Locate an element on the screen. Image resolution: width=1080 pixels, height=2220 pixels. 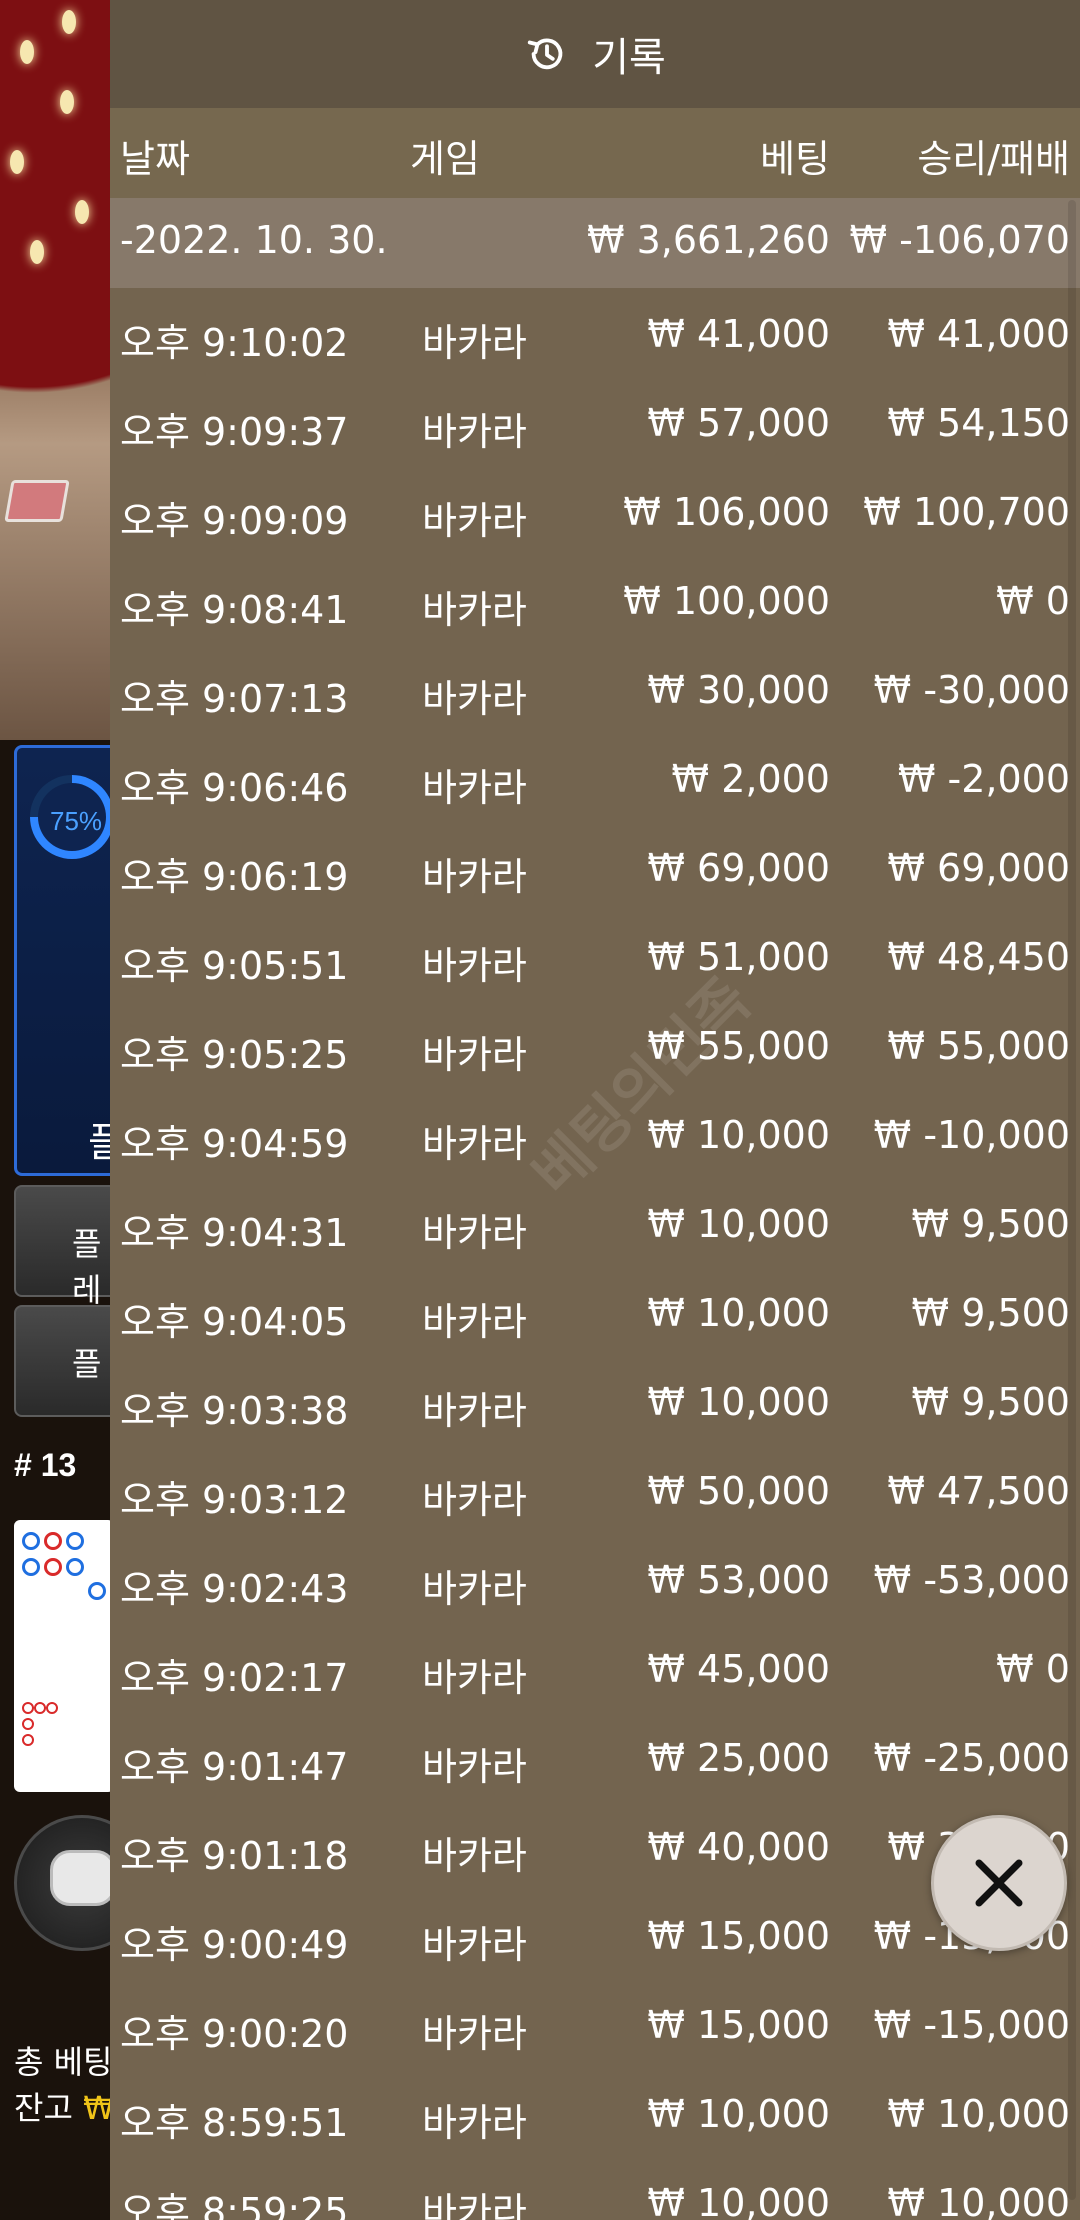
history-header: 기록 is located at coordinates (595, 54).